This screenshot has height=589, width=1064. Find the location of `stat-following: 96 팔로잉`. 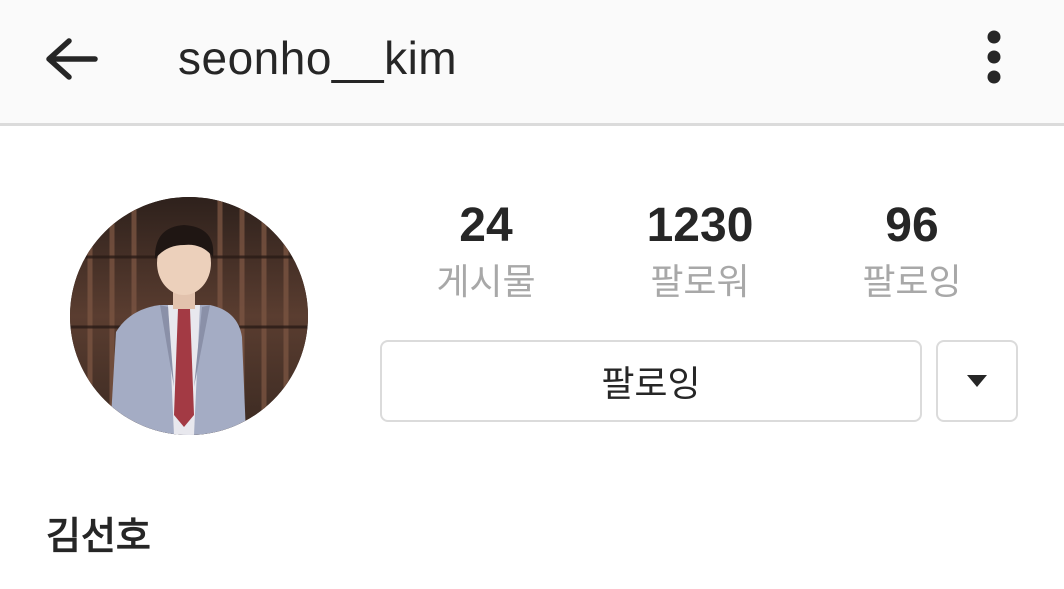

stat-following: 96 팔로잉 is located at coordinates (912, 252).